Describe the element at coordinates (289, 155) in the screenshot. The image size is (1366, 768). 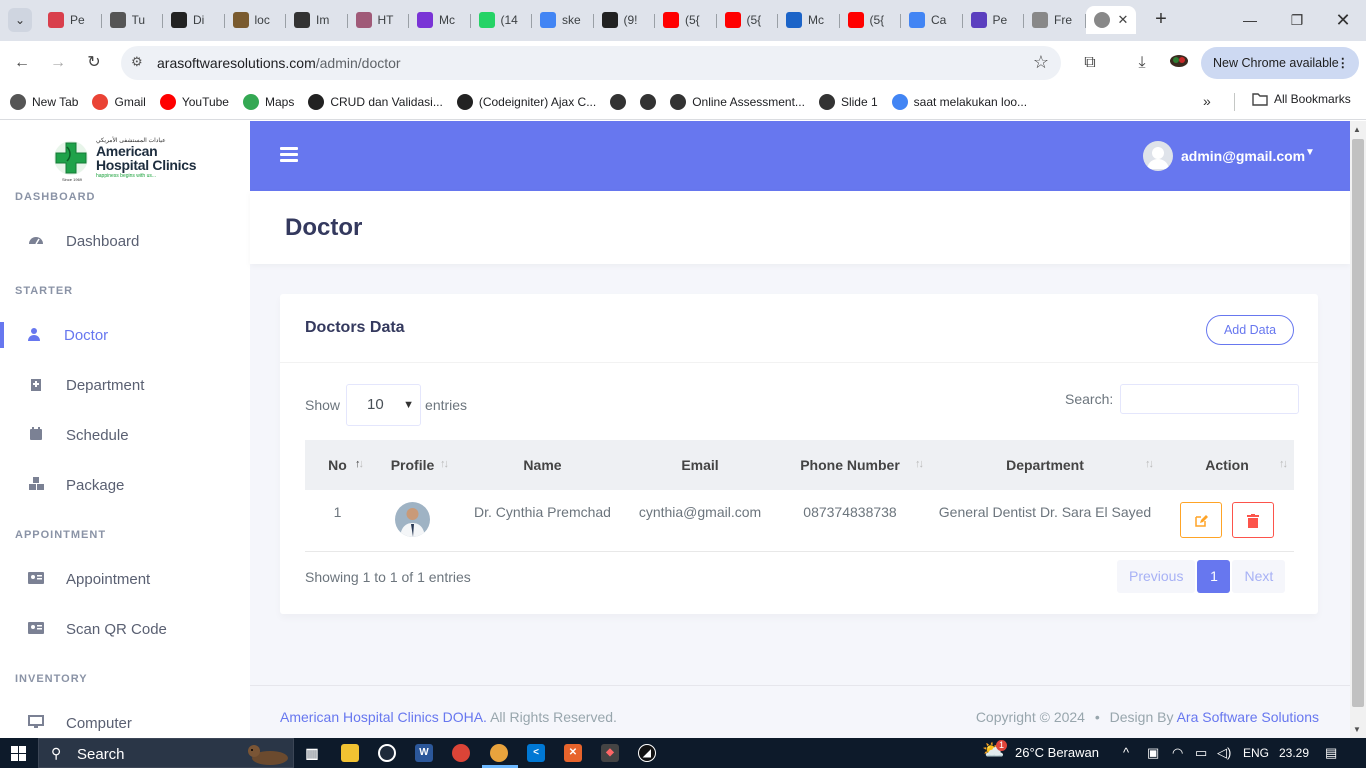
I see `hamburger-menu-icon` at that location.